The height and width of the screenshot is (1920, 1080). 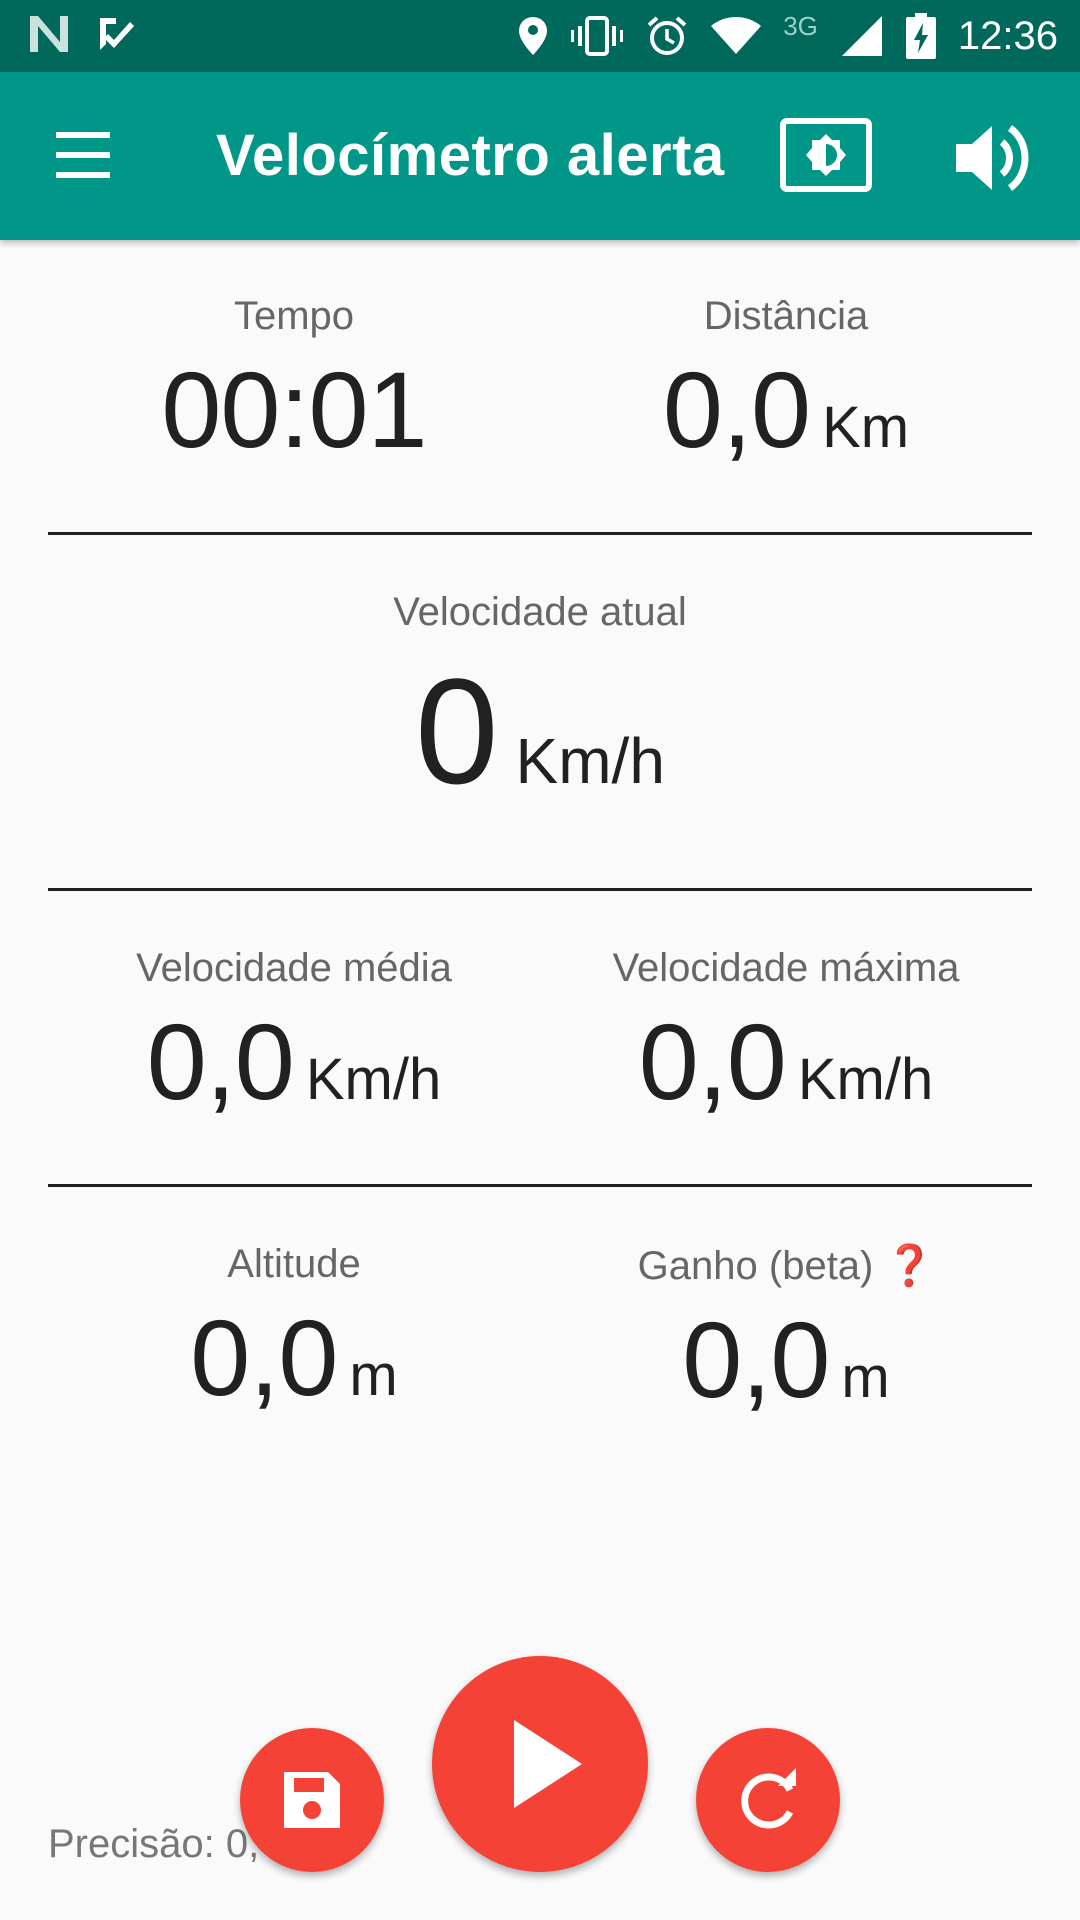 I want to click on clock: 12:36, so click(x=1007, y=35).